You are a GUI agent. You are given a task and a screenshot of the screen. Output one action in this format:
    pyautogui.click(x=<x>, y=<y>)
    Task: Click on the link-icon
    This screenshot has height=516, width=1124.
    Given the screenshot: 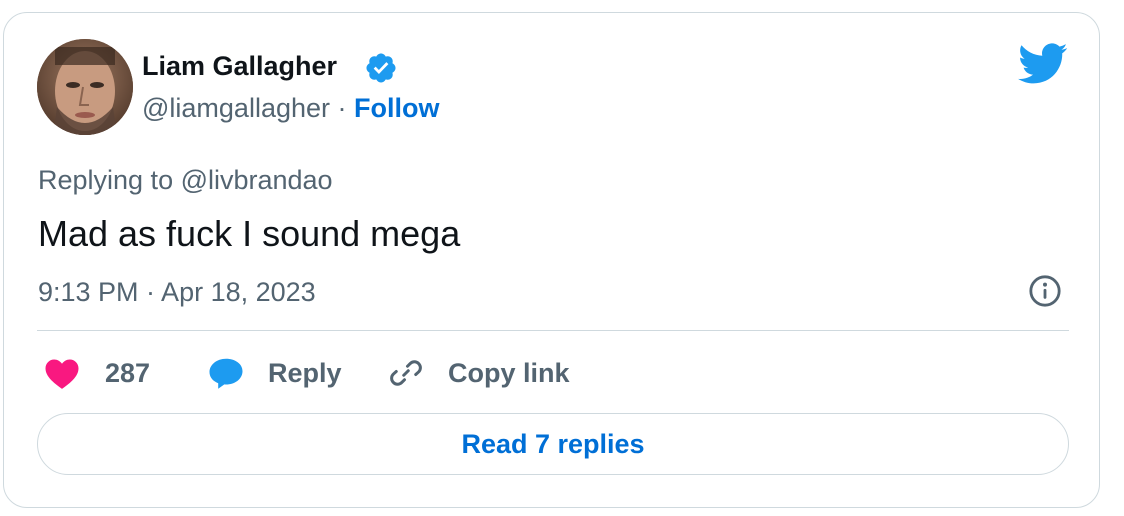 What is the action you would take?
    pyautogui.click(x=406, y=373)
    